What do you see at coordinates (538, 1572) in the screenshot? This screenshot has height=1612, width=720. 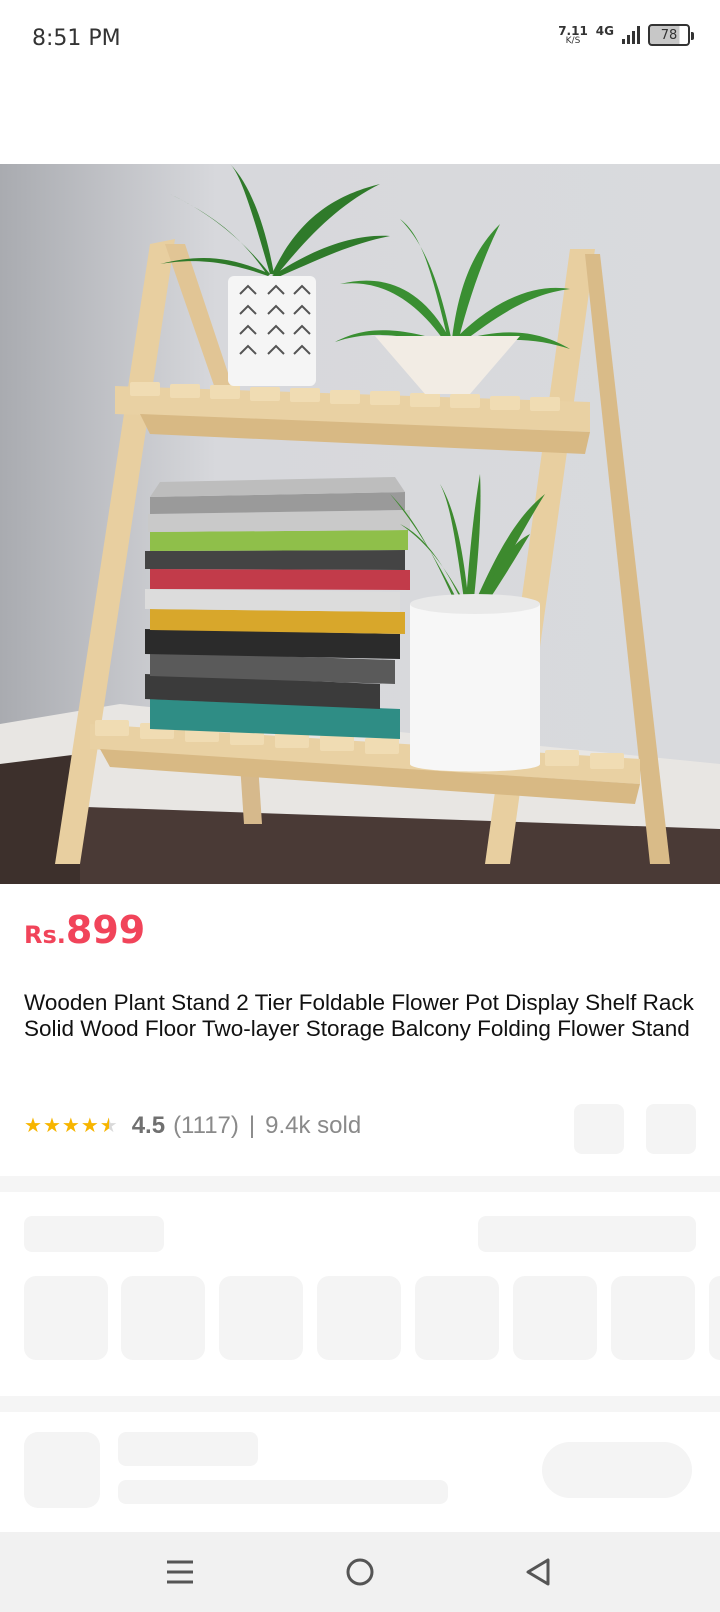 I see `back-triangle-icon` at bounding box center [538, 1572].